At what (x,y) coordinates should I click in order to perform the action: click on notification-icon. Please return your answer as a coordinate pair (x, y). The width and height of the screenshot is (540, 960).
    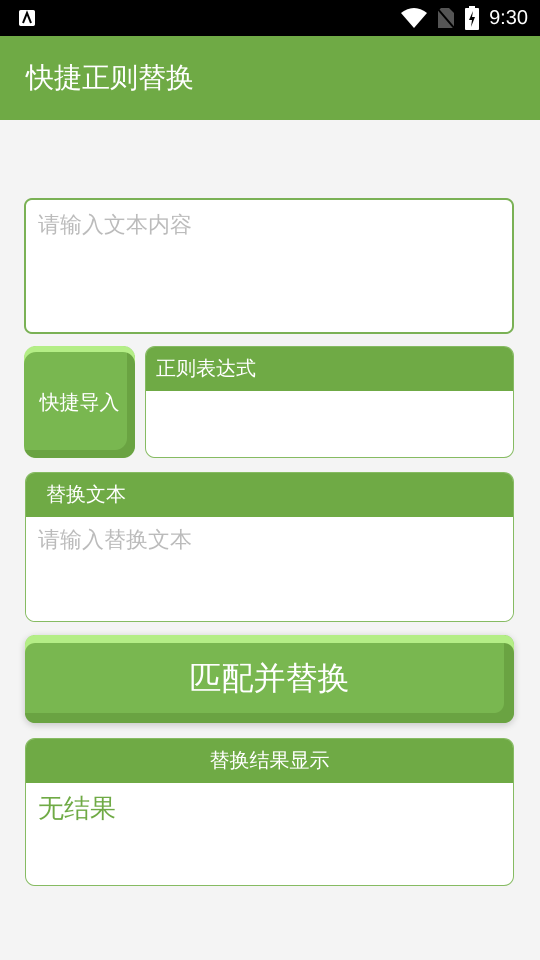
    Looking at the image, I should click on (27, 18).